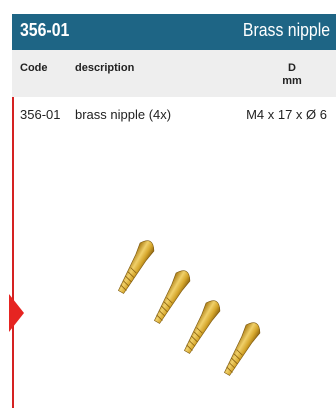  I want to click on column-header-d-label: D, so click(292, 68).